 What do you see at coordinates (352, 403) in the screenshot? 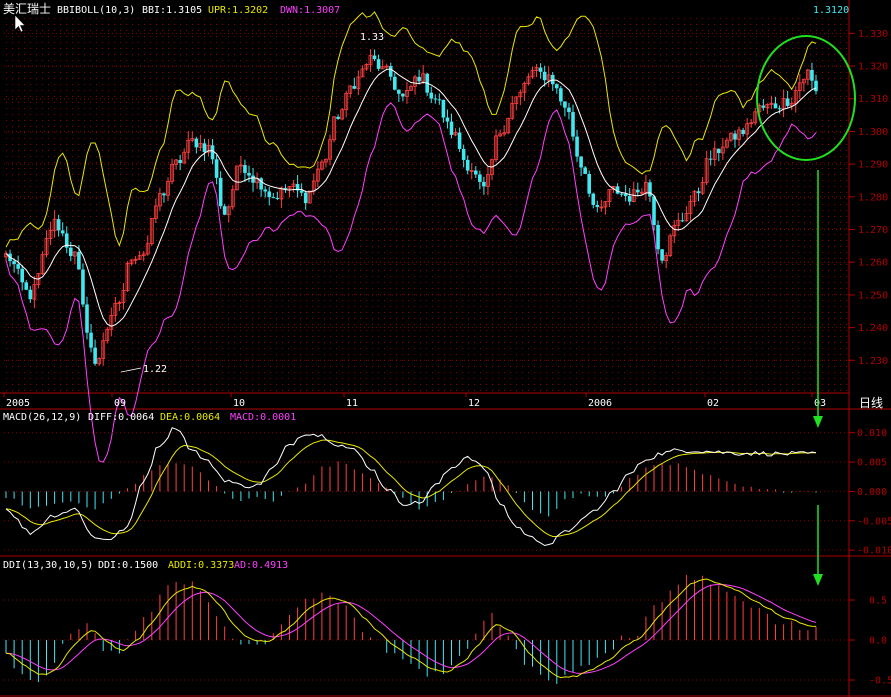
I see `x-tick-label: 11` at bounding box center [352, 403].